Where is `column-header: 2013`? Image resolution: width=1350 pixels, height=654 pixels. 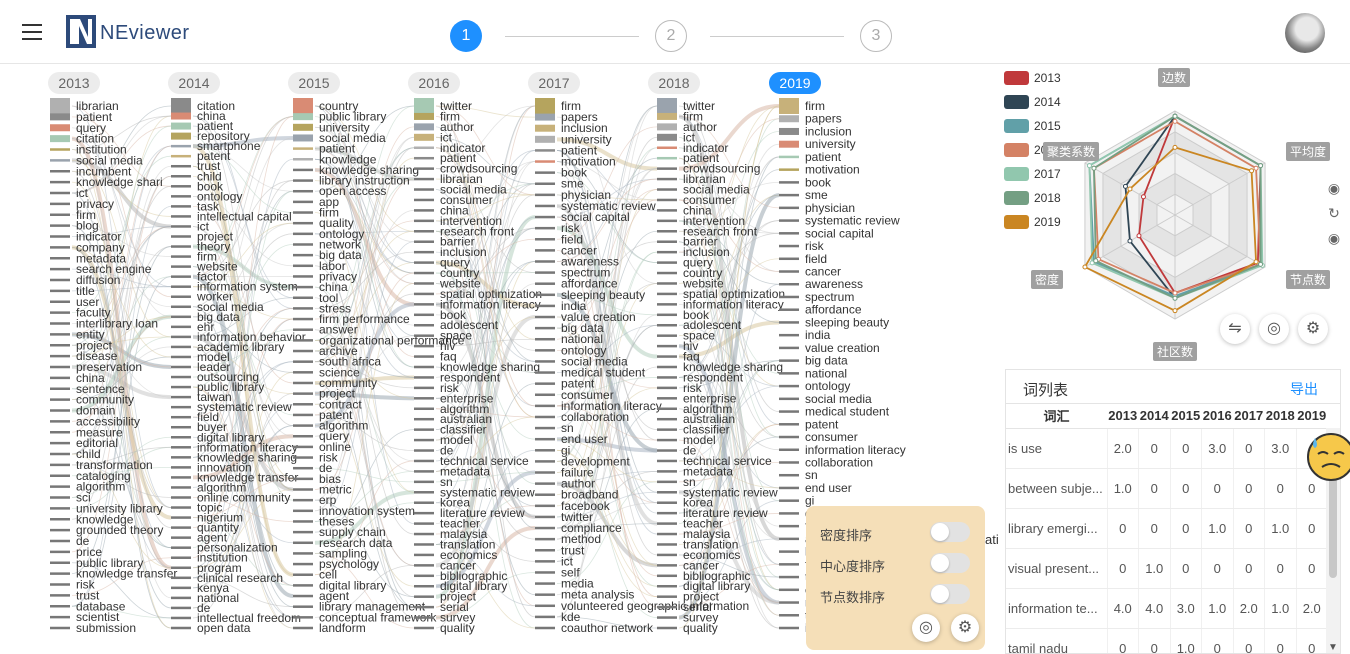
column-header: 2013 is located at coordinates (1123, 416).